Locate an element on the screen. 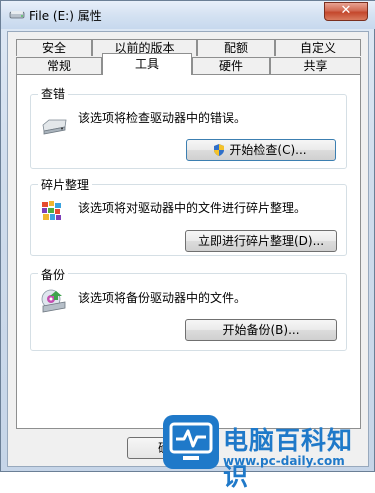 This screenshot has width=375, height=493. backup-icon is located at coordinates (53, 301).